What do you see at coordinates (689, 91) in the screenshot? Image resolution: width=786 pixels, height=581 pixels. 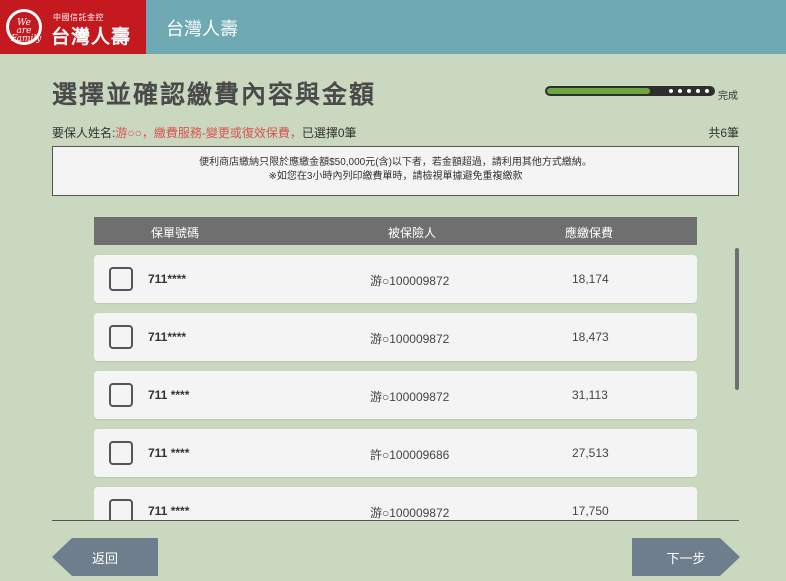 I see `progress-dots` at bounding box center [689, 91].